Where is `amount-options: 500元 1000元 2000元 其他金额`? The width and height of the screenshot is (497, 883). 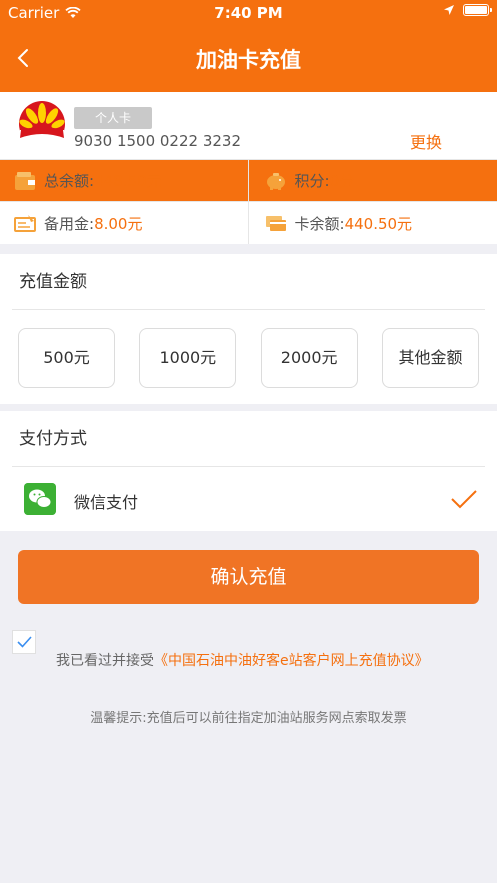 amount-options: 500元 1000元 2000元 其他金额 is located at coordinates (248, 349).